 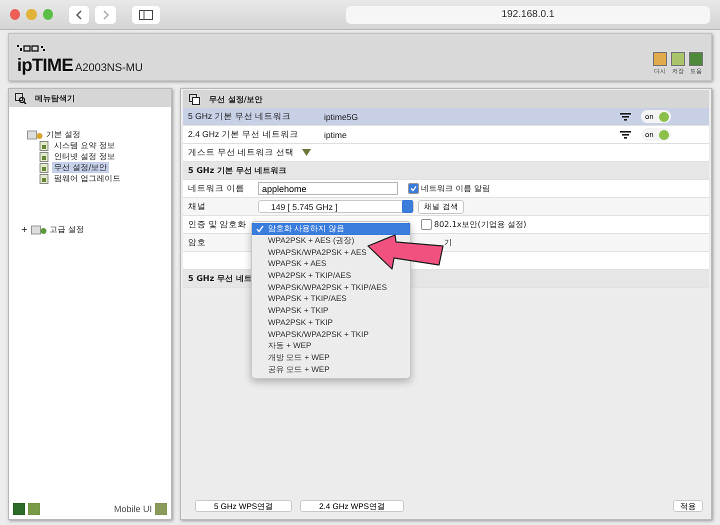 What do you see at coordinates (290, 264) in the screenshot?
I see `dropdown-option: WPAPSK + AES` at bounding box center [290, 264].